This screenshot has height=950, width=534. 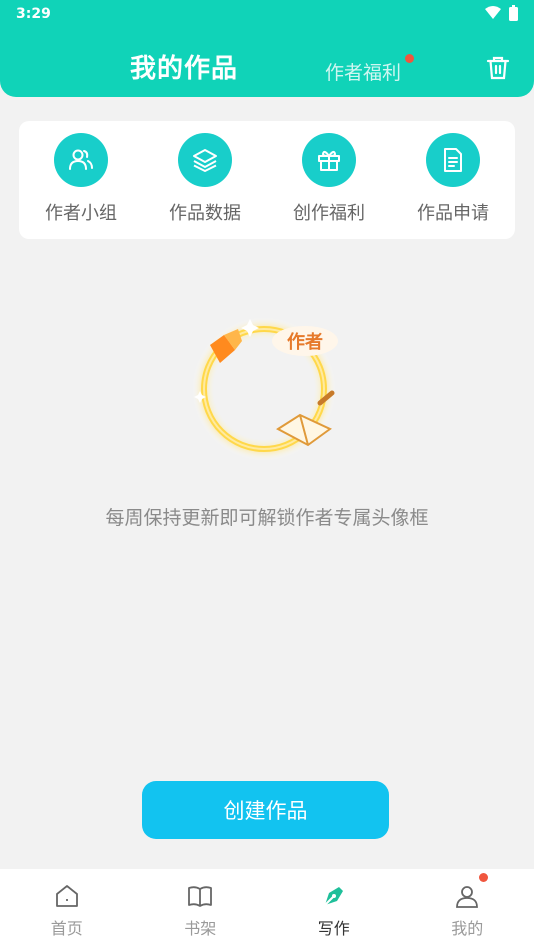 I want to click on create-work-button: 创建作品, so click(x=265, y=810).